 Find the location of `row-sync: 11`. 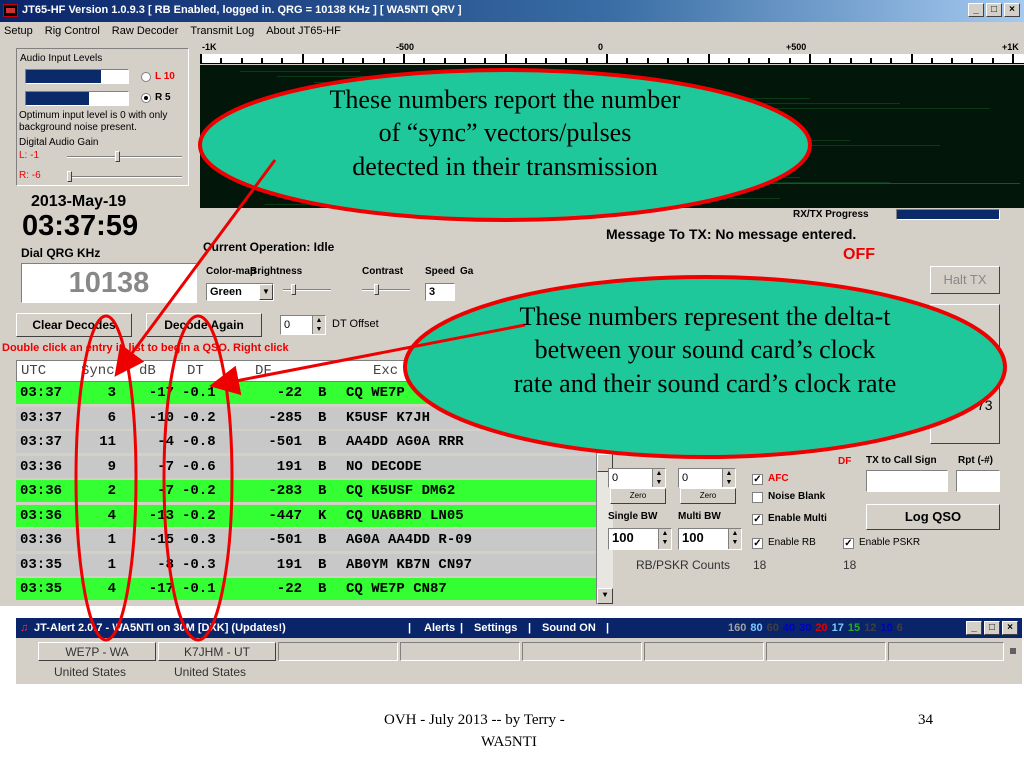

row-sync: 11 is located at coordinates (107, 442).